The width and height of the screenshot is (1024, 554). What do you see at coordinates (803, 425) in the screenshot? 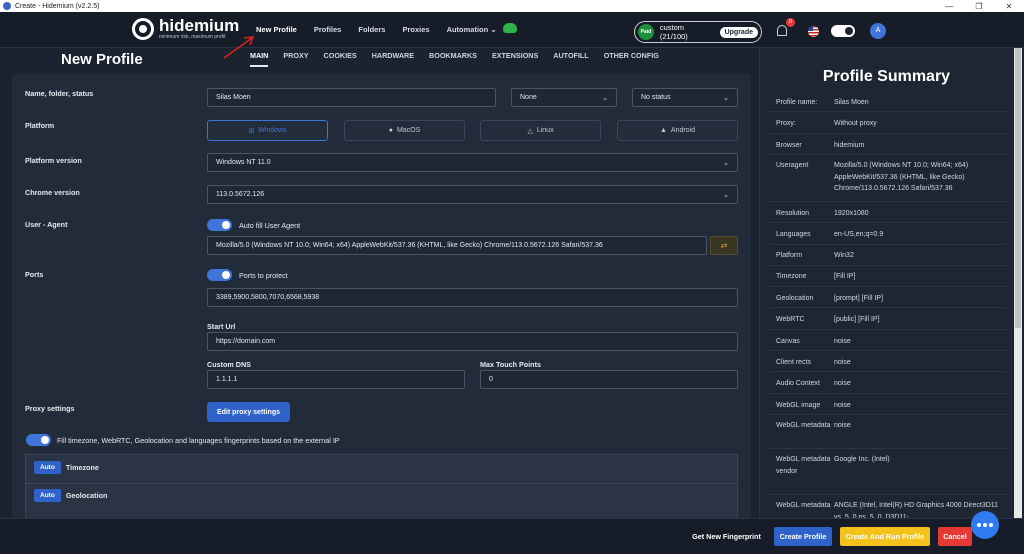
I see `summary-key: WebGL metadata` at bounding box center [803, 425].